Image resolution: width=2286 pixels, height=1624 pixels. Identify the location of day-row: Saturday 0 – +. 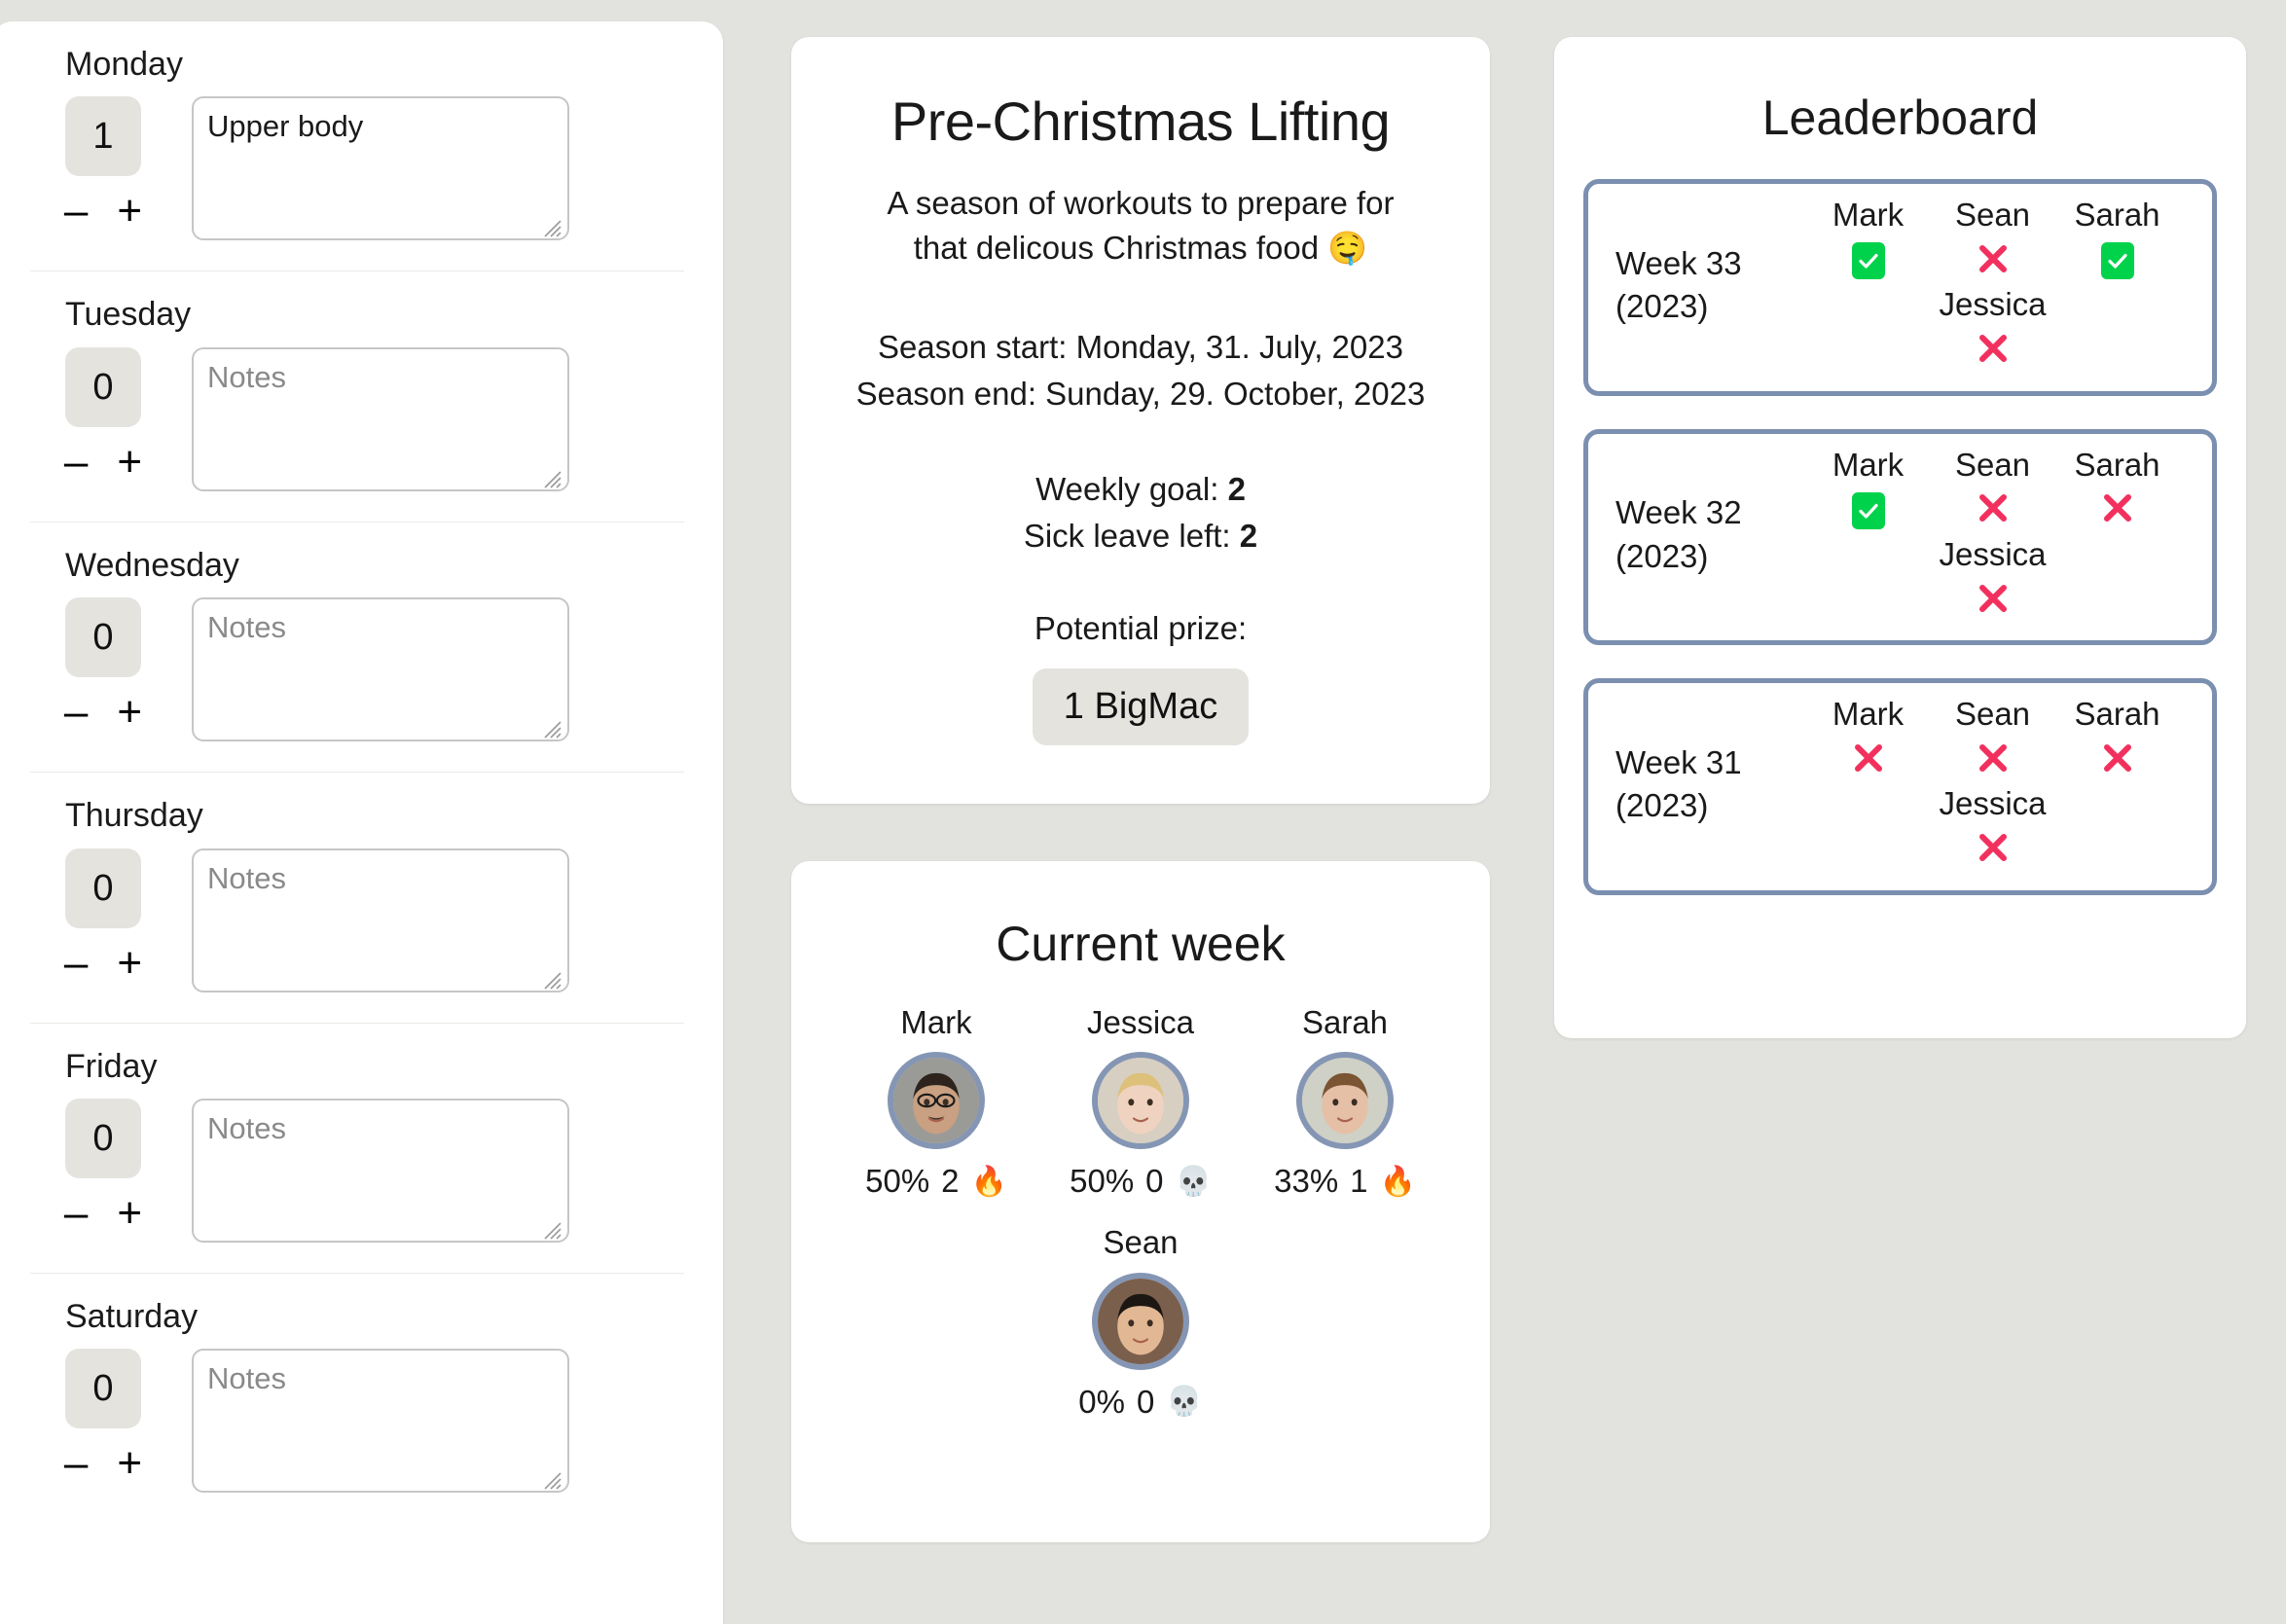
(357, 1398).